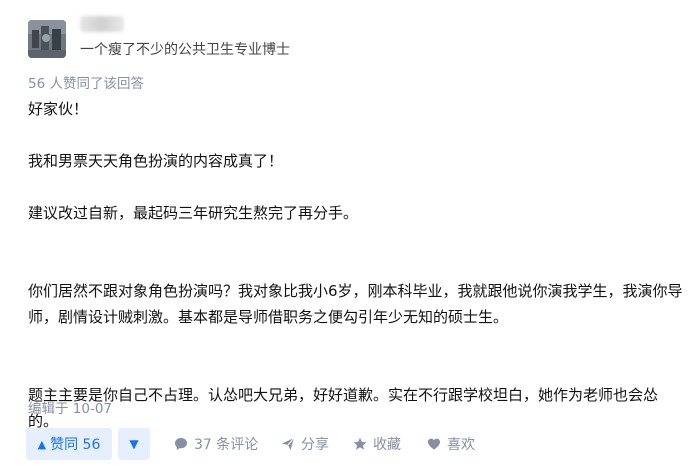 This screenshot has width=697, height=469. What do you see at coordinates (268, 317) in the screenshot?
I see `answer-paragraph-line: 师，剧情设计贼刺激。基本都是导师借职务之便勾引年少无知的硕士生。` at bounding box center [268, 317].